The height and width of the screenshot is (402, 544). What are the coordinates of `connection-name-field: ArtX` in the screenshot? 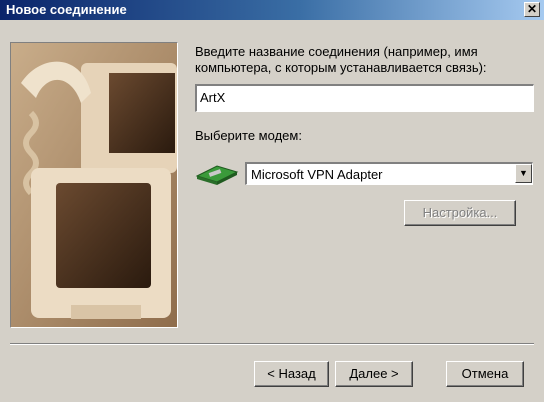 It's located at (364, 98).